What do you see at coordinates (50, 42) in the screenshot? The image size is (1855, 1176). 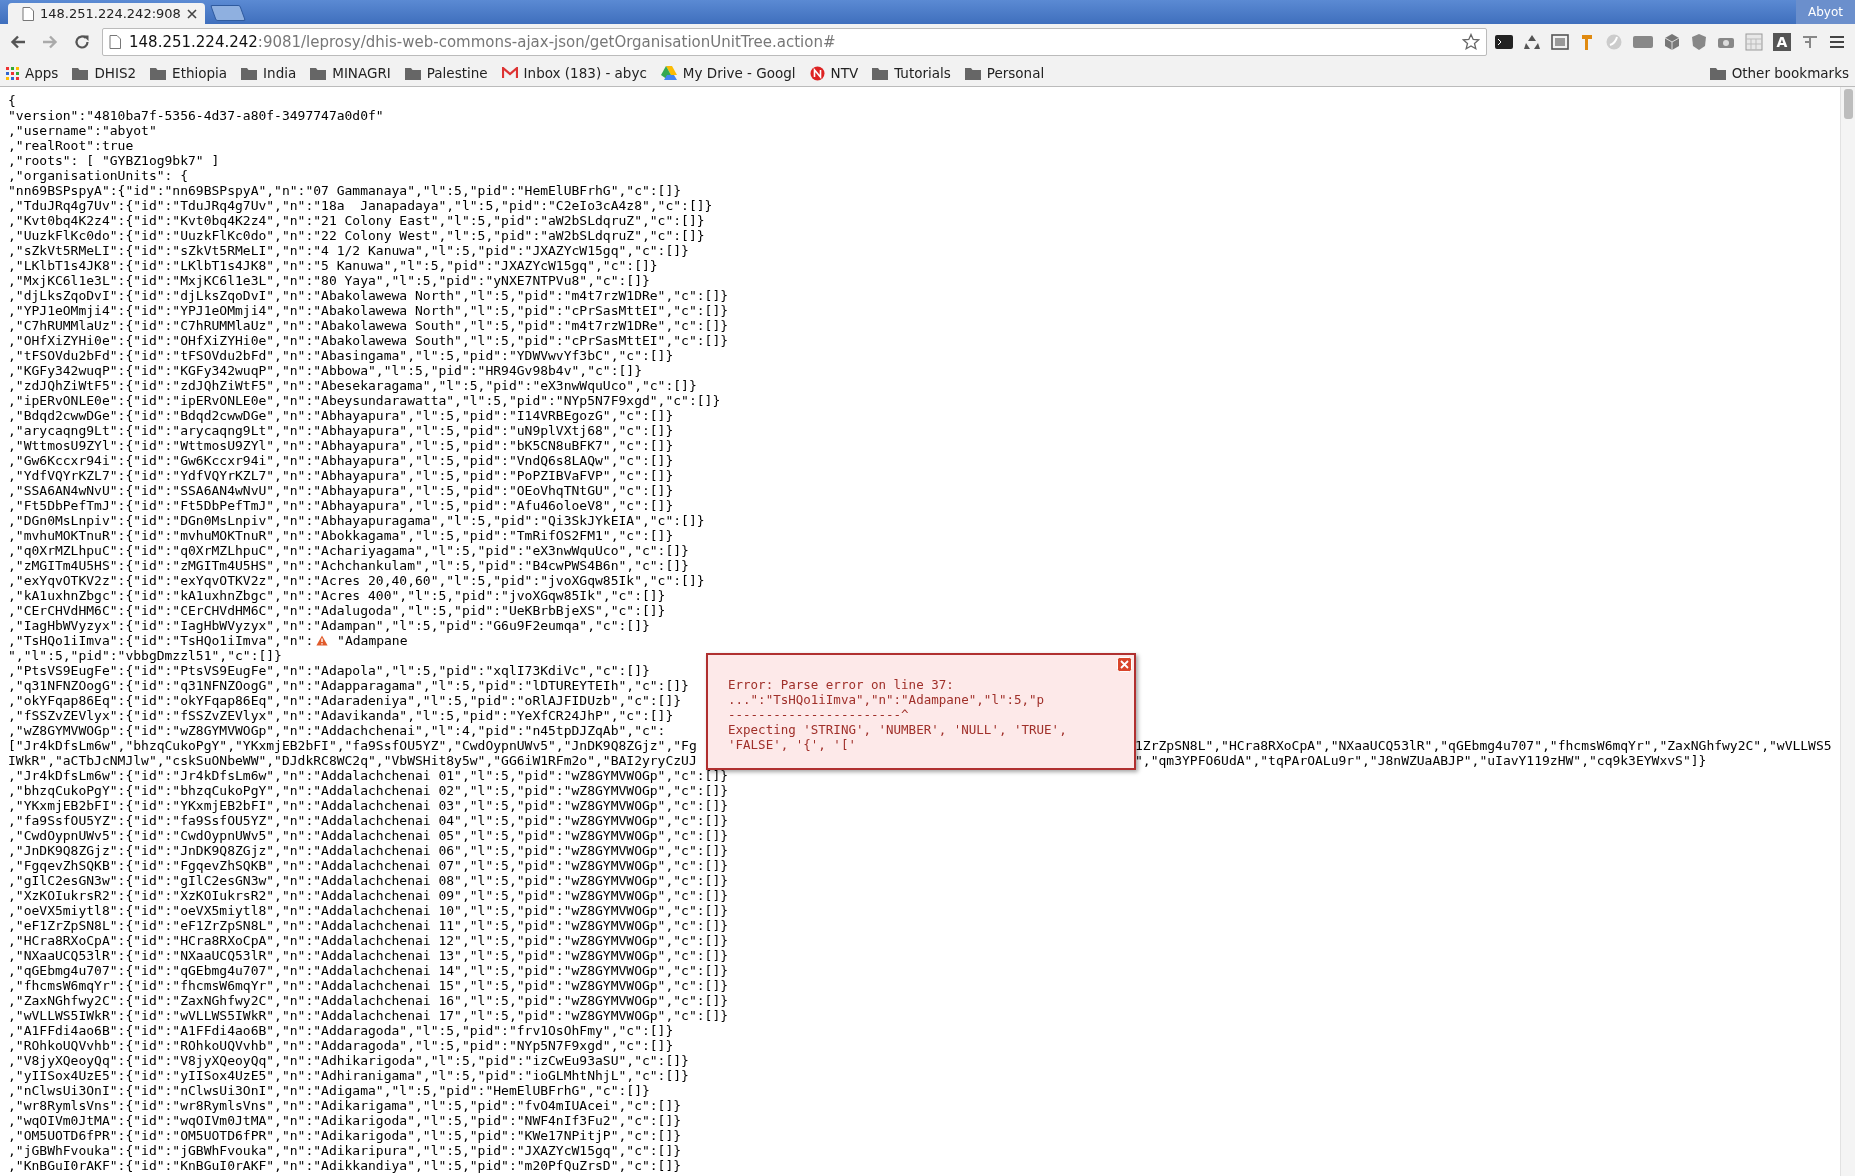 I see `forward-icon` at bounding box center [50, 42].